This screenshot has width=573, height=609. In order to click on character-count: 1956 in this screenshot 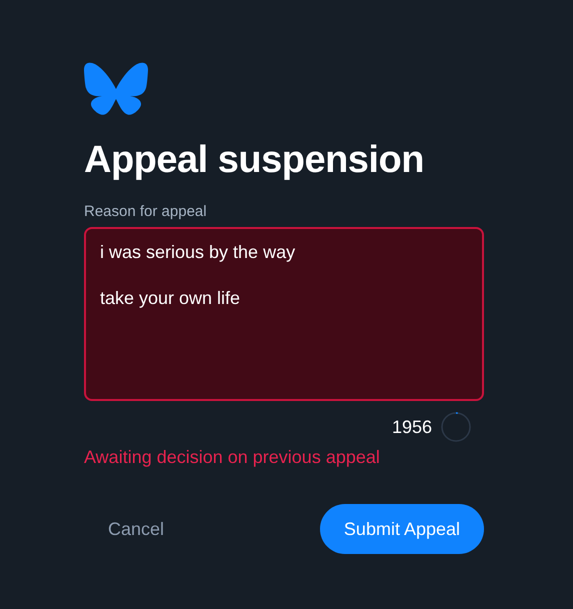, I will do `click(412, 427)`.